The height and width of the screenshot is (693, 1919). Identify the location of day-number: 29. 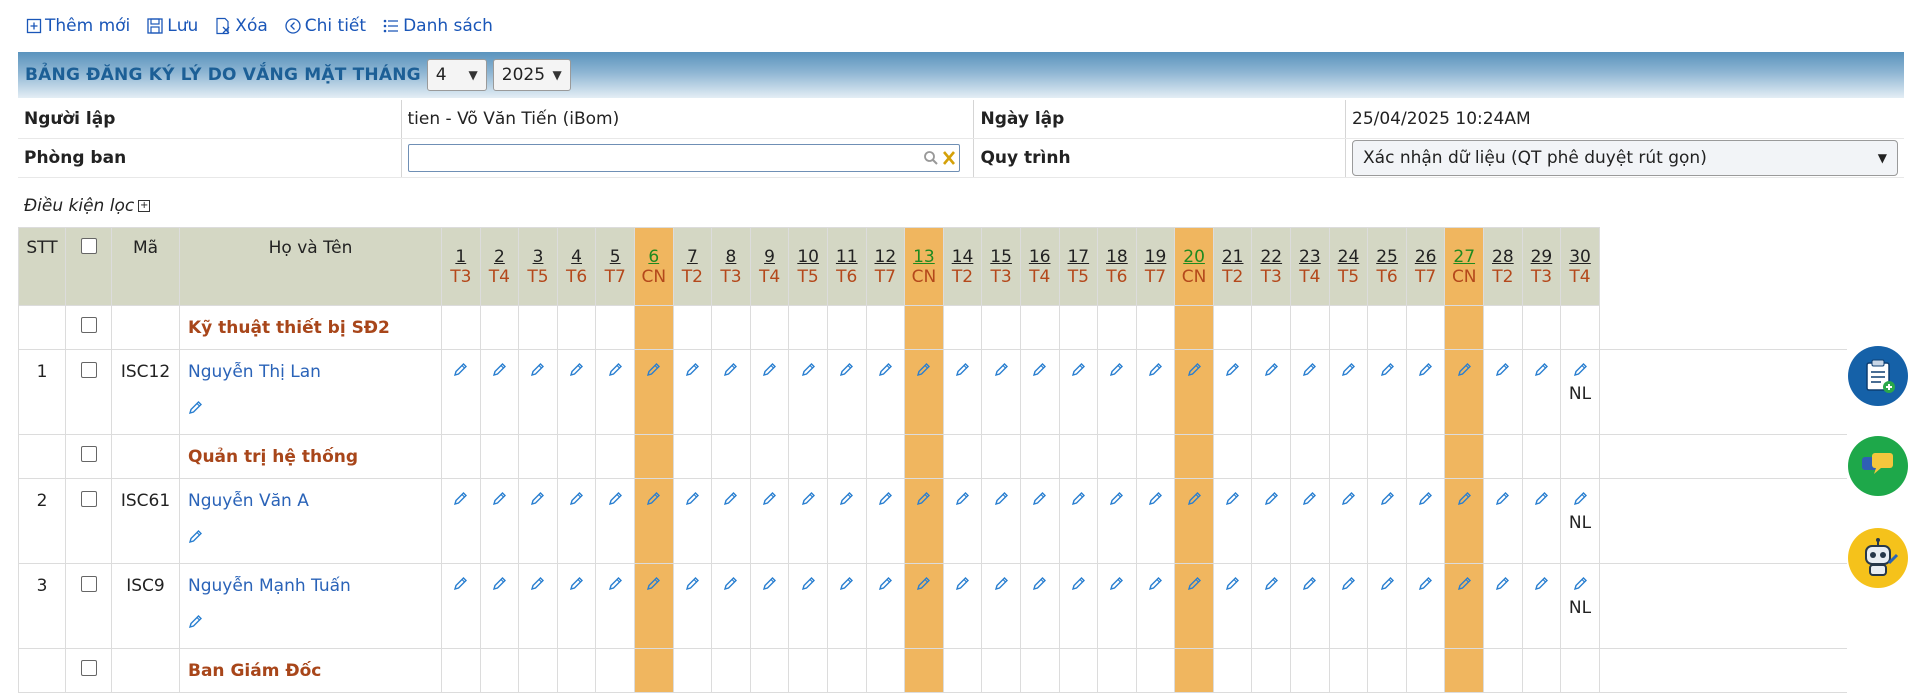
(1542, 257).